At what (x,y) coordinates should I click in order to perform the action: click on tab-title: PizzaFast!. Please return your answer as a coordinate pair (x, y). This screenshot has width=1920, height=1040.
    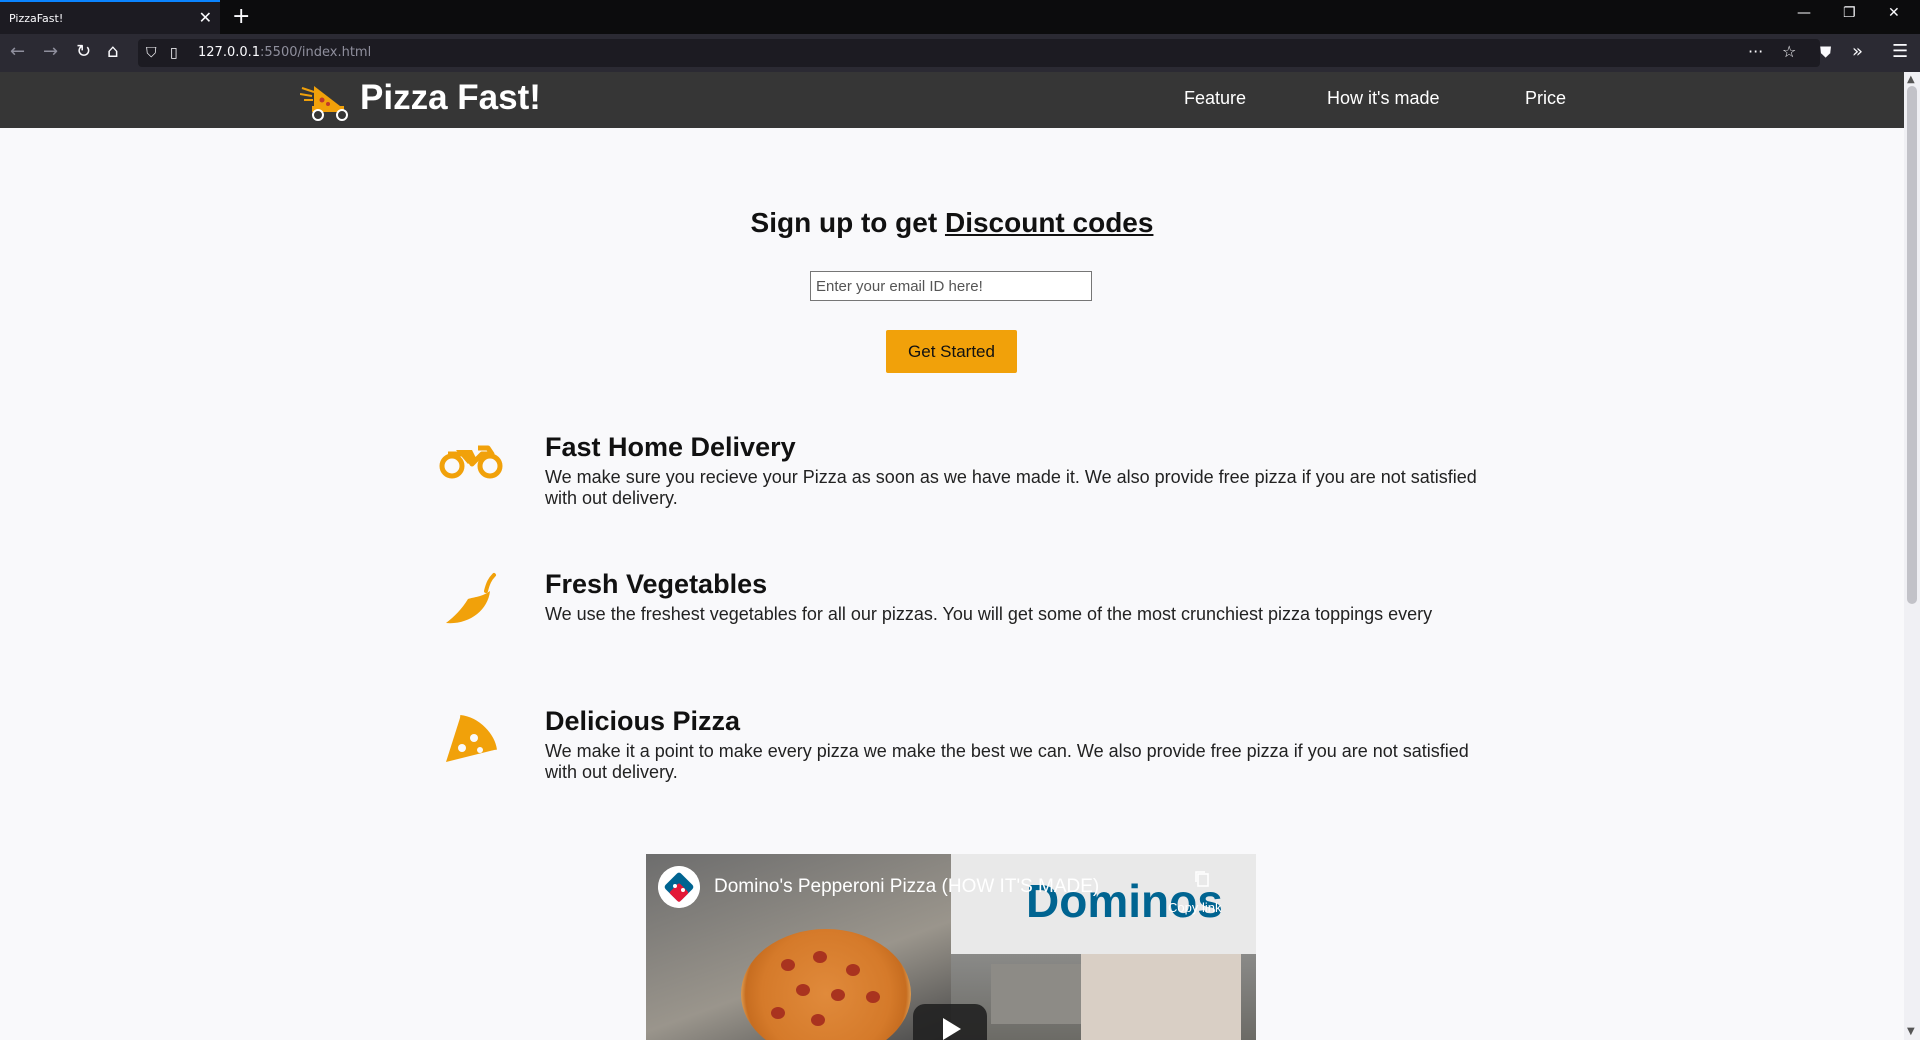
    Looking at the image, I should click on (36, 18).